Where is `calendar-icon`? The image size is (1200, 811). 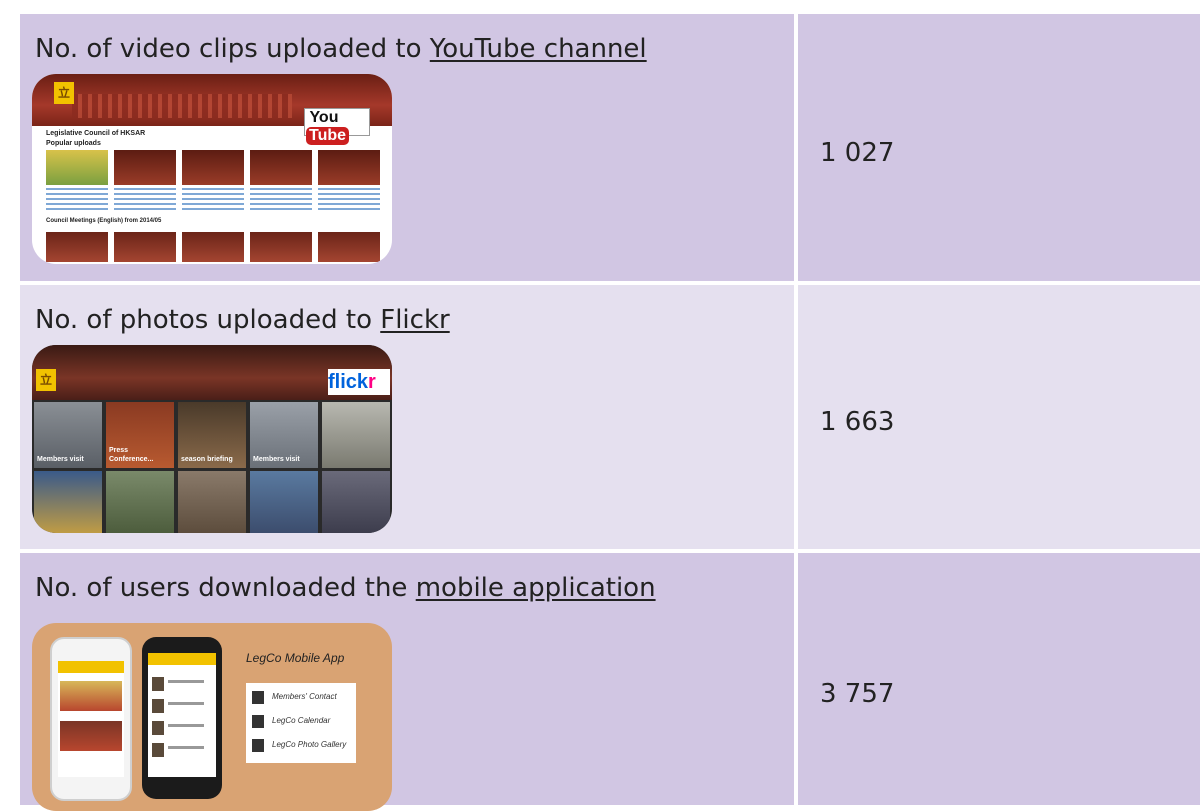 calendar-icon is located at coordinates (258, 721).